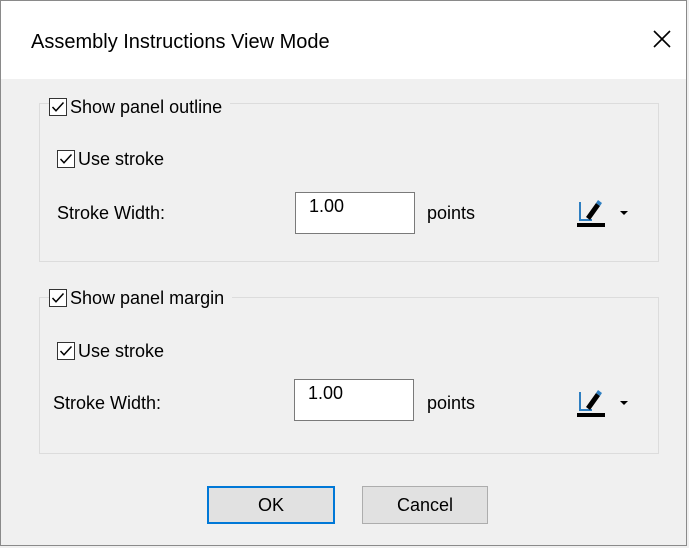  I want to click on margin-use-stroke-check-box, so click(66, 351).